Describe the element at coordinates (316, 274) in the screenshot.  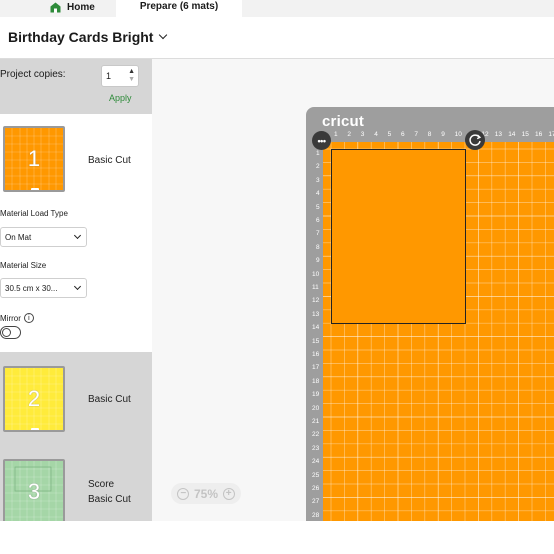
I see `ruler-left-tick: 10` at that location.